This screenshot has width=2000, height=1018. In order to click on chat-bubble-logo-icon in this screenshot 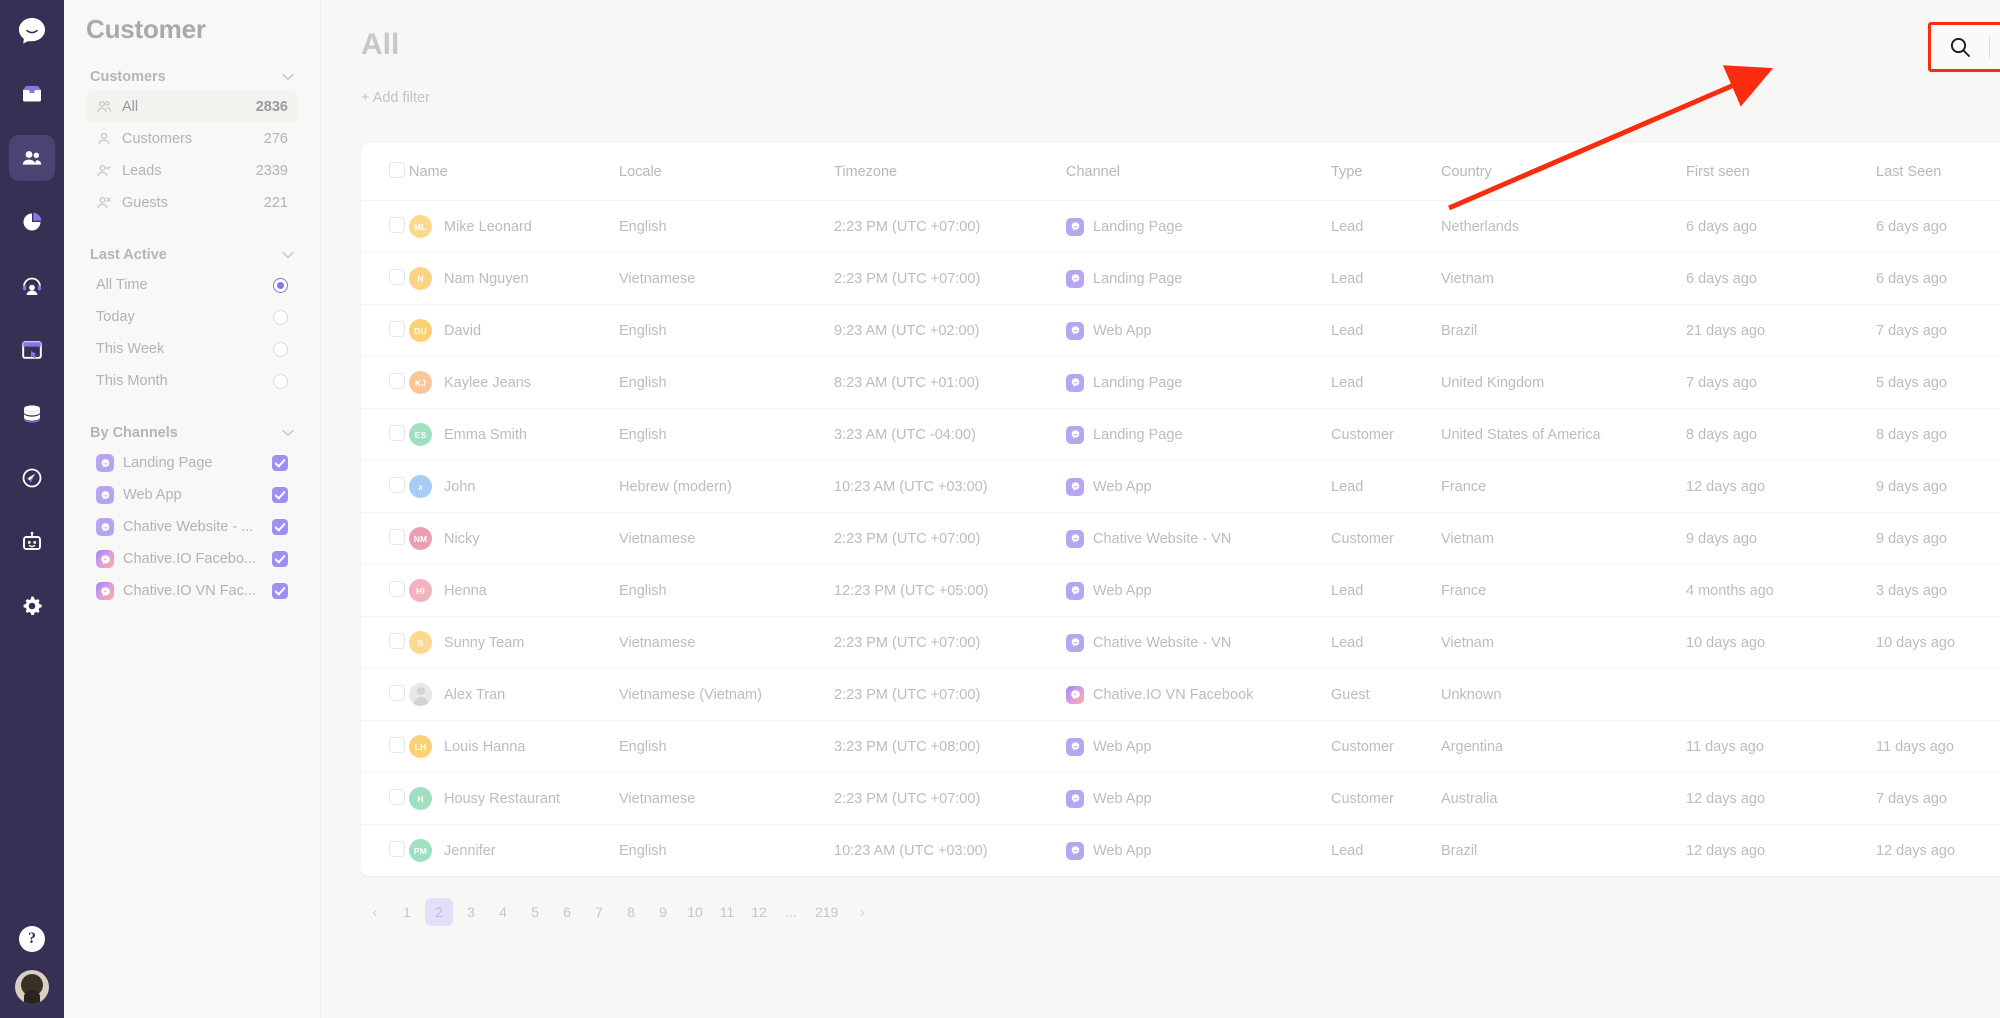, I will do `click(32, 33)`.